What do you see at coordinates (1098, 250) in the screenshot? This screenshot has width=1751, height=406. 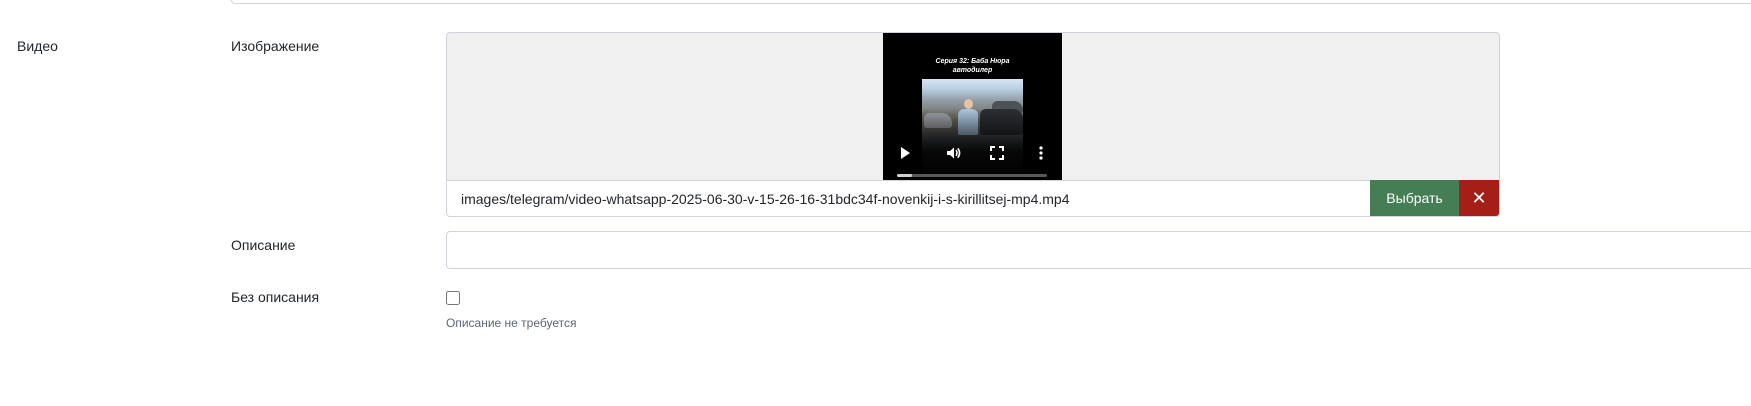 I see `description-input` at bounding box center [1098, 250].